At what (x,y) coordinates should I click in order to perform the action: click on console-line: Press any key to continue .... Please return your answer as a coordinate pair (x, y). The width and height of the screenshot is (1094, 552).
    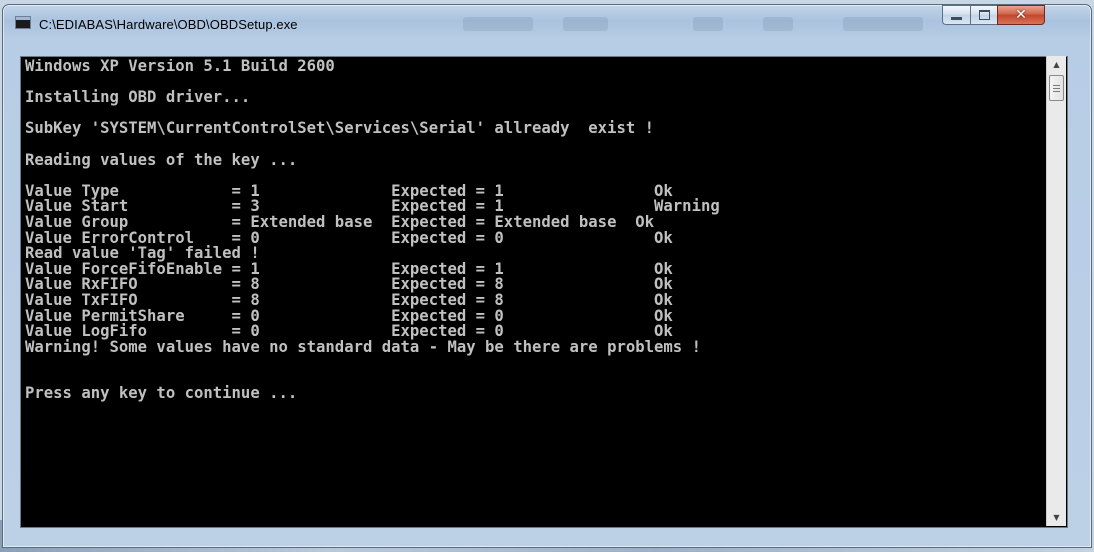
    Looking at the image, I should click on (161, 393).